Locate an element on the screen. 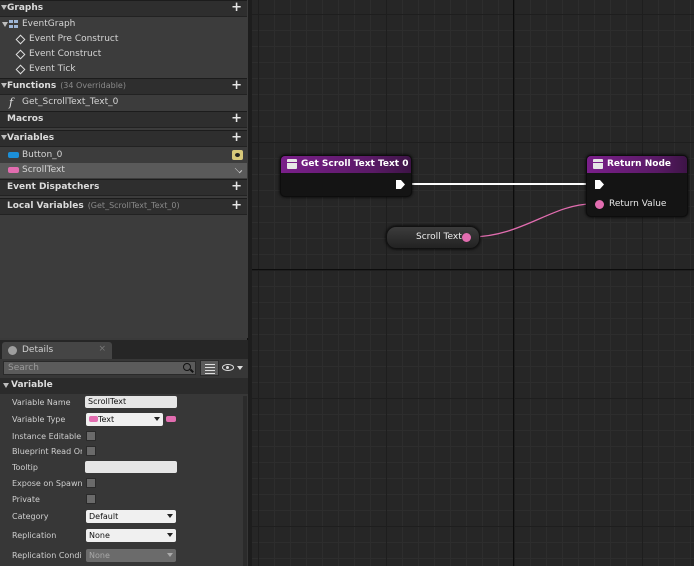  graph-item-event-construct: Event Construct is located at coordinates (123, 54).